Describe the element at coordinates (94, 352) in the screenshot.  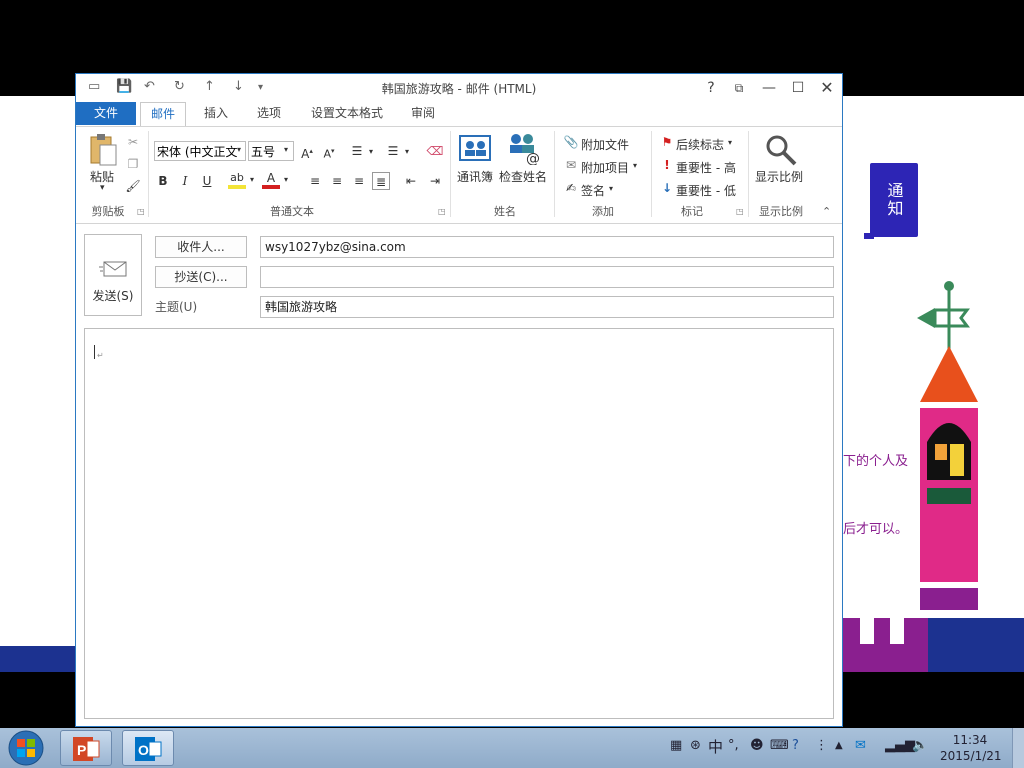
I see `text-cursor` at that location.